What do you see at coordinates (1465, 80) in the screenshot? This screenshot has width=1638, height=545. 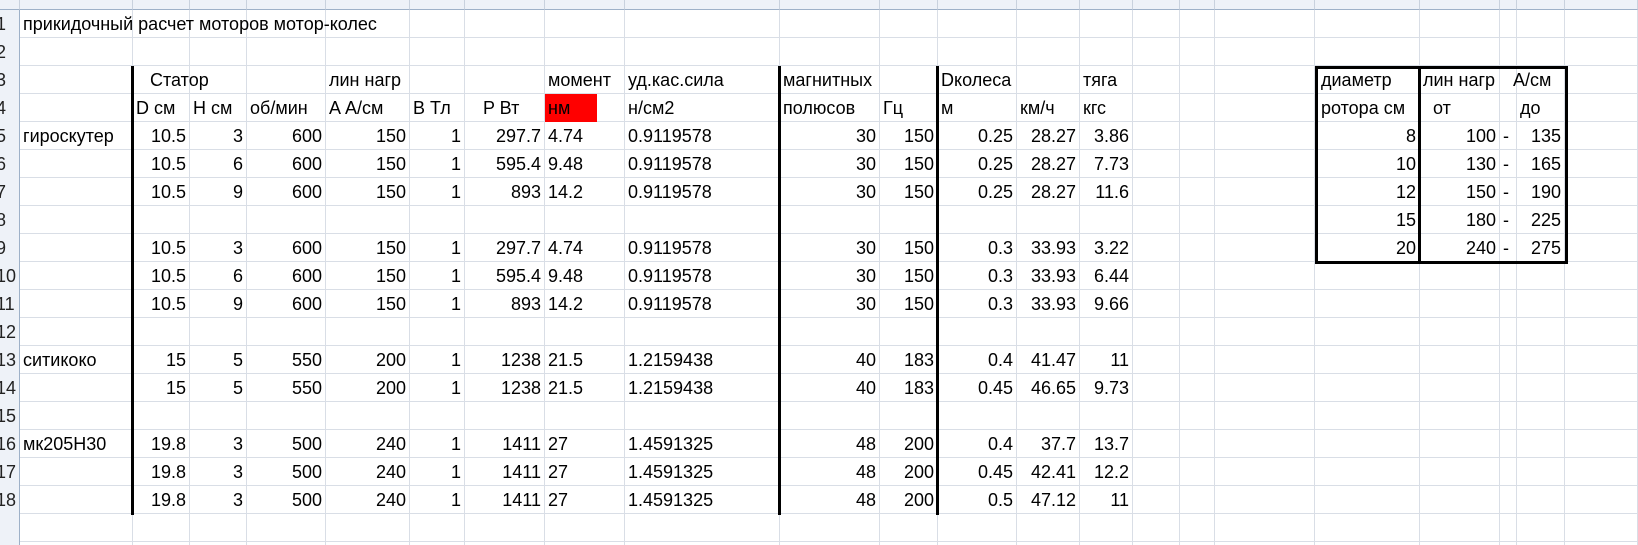 I see `side-header-lin-load: лин нагр` at bounding box center [1465, 80].